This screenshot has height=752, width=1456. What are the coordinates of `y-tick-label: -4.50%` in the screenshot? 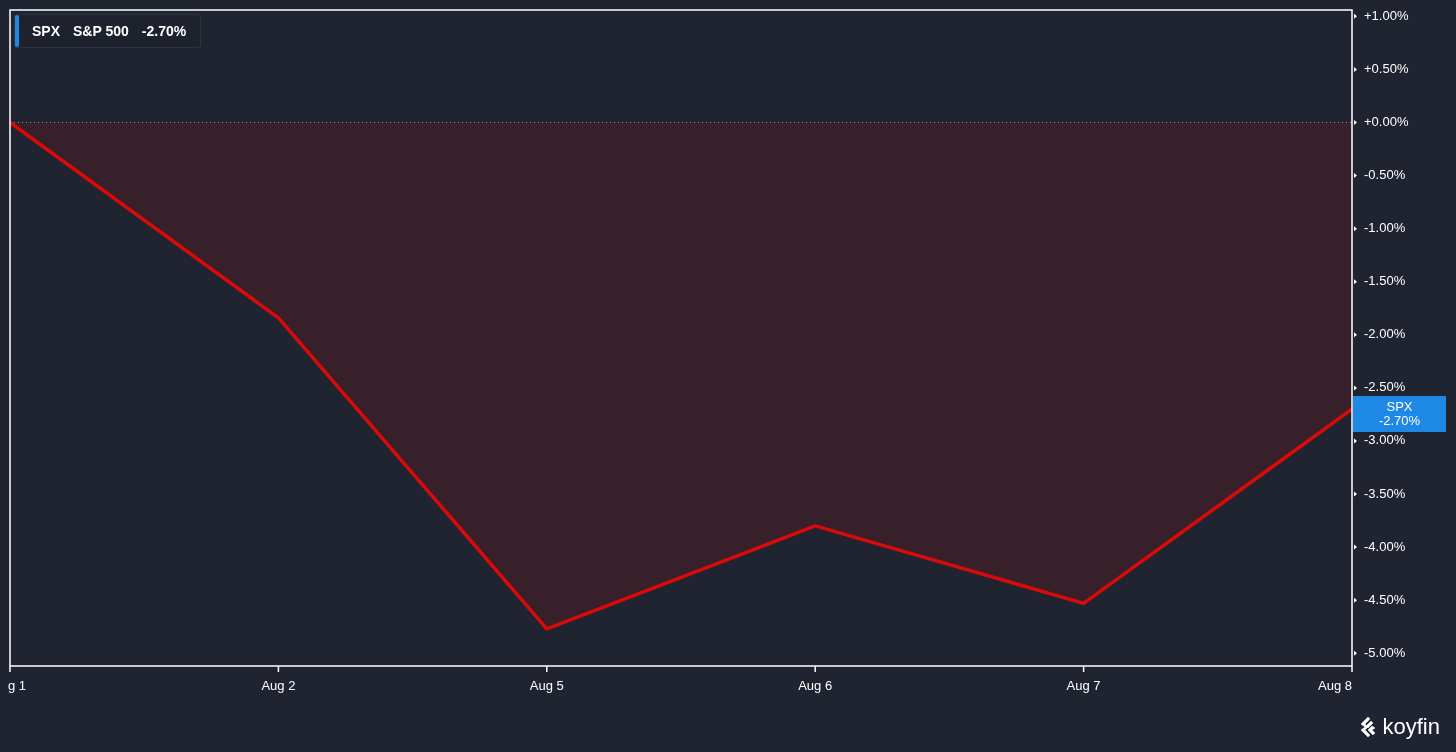 It's located at (1385, 599).